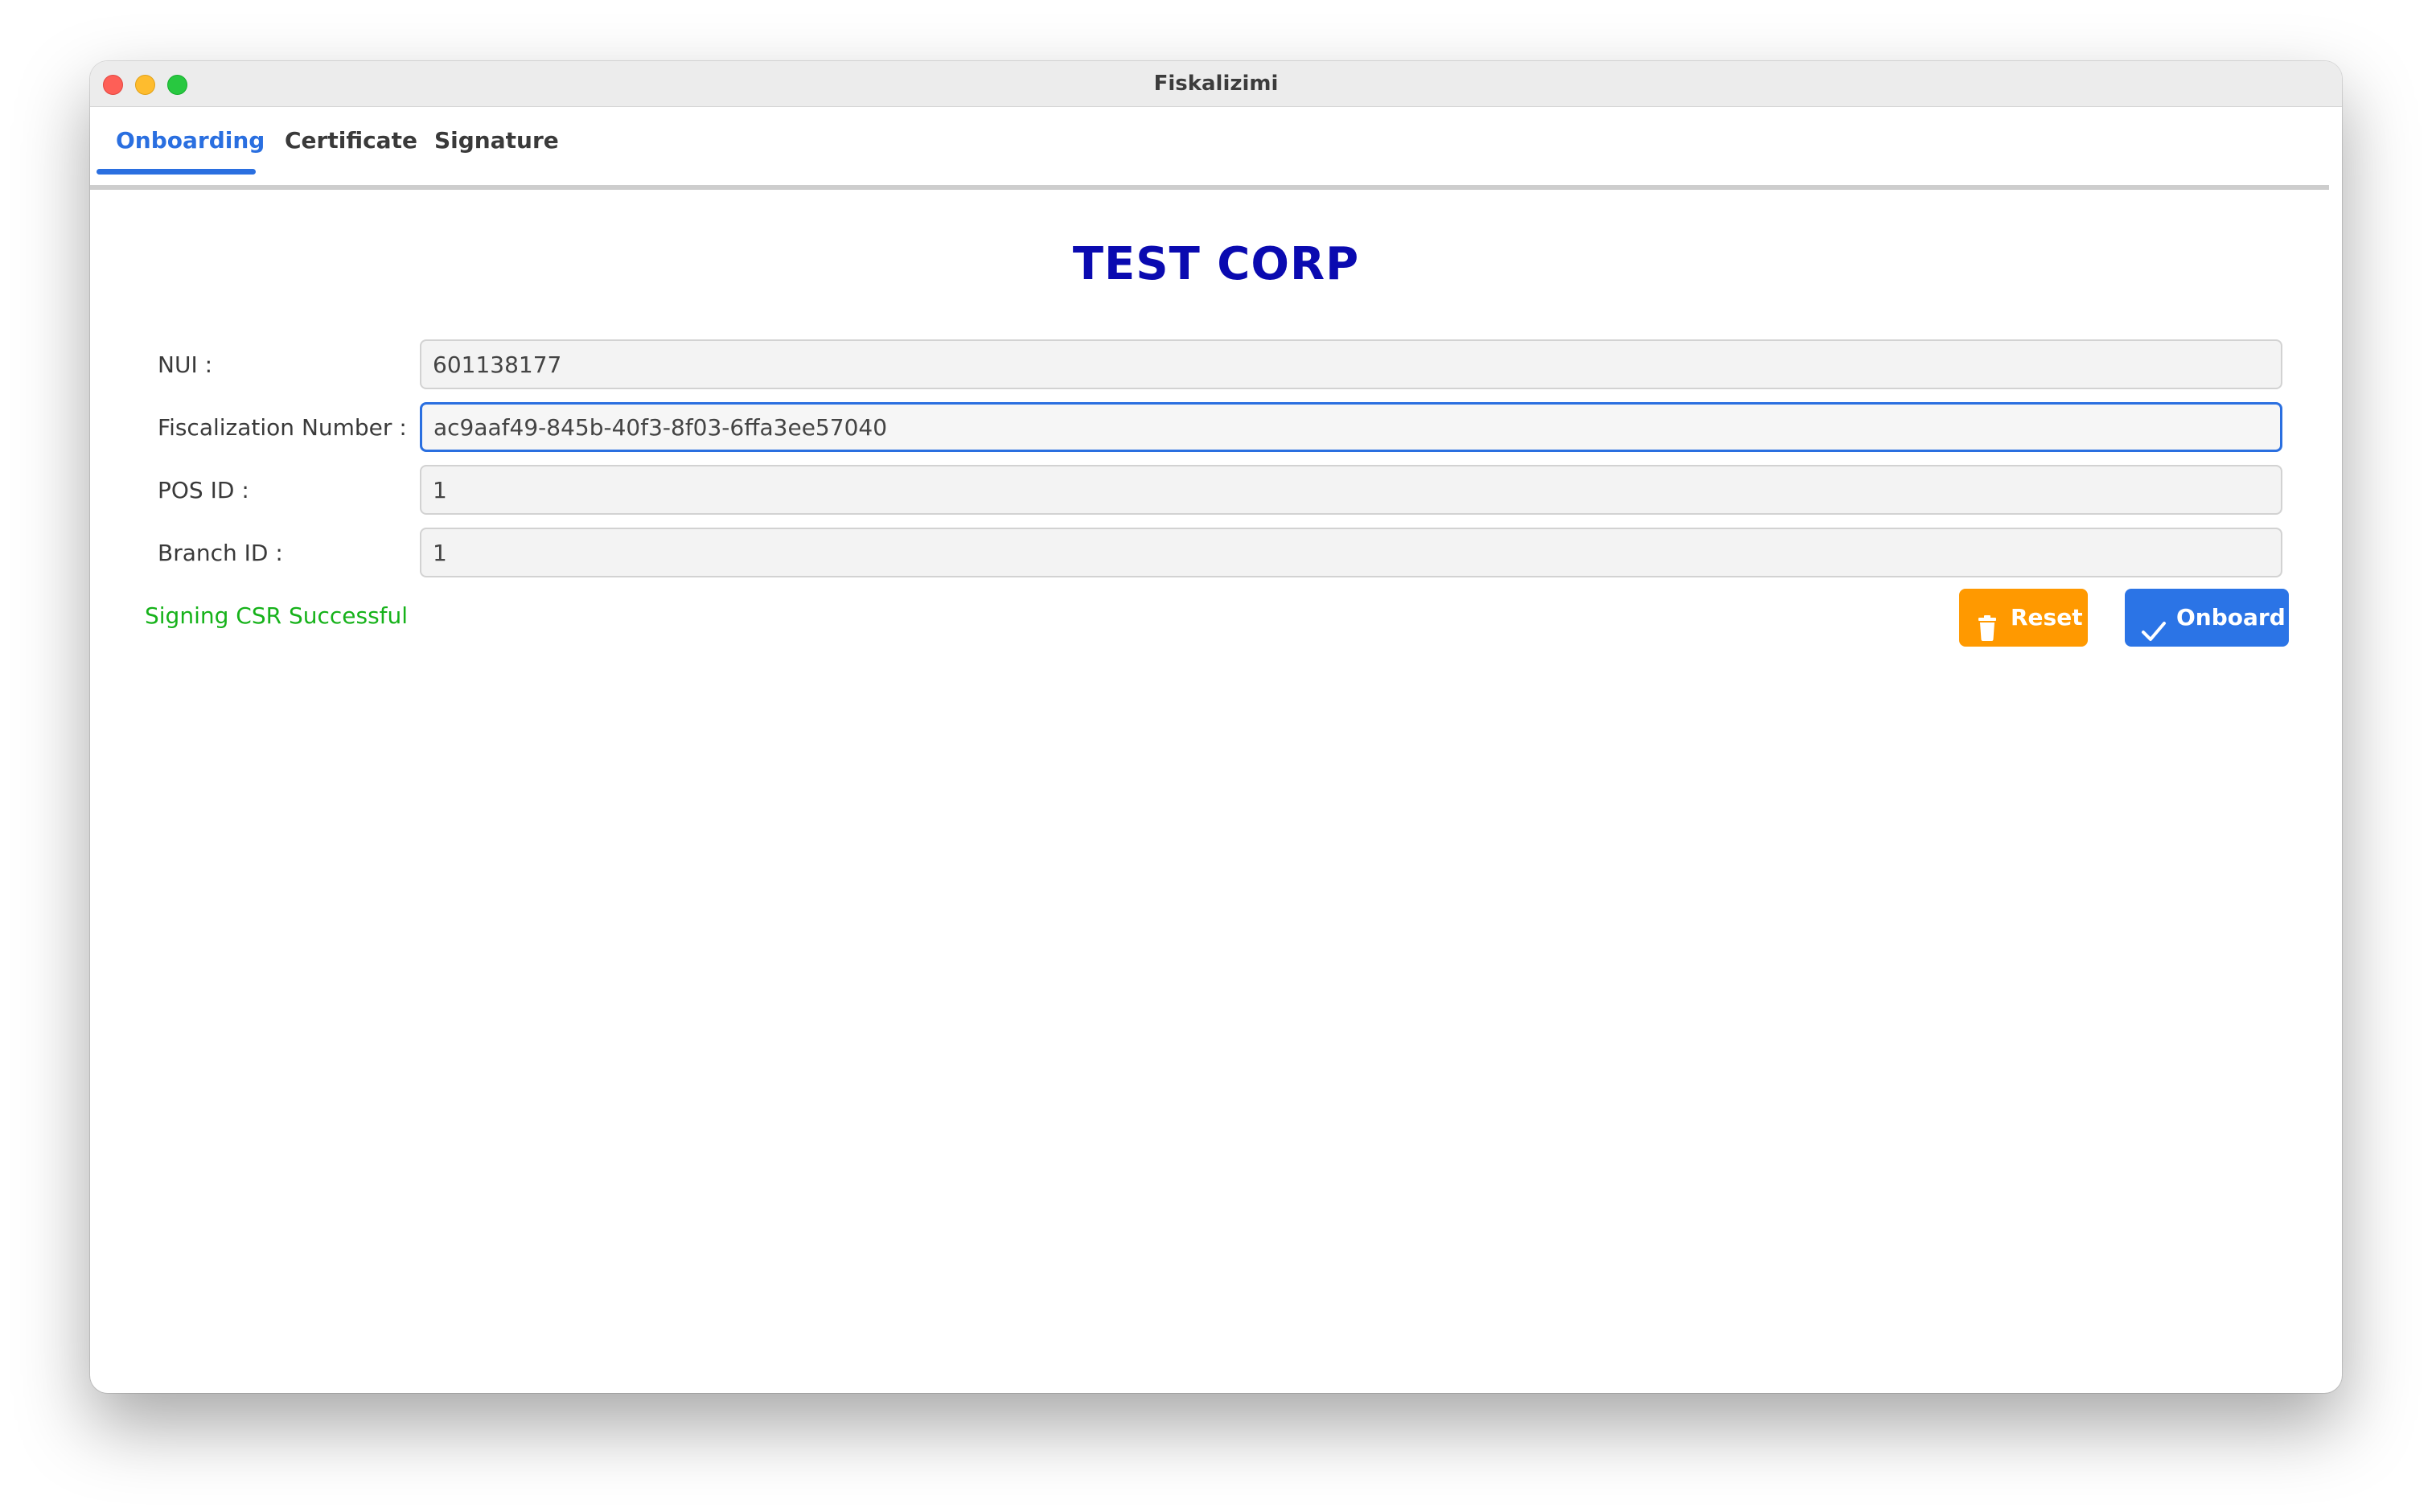  Describe the element at coordinates (2154, 635) in the screenshot. I see `checkmark-icon` at that location.